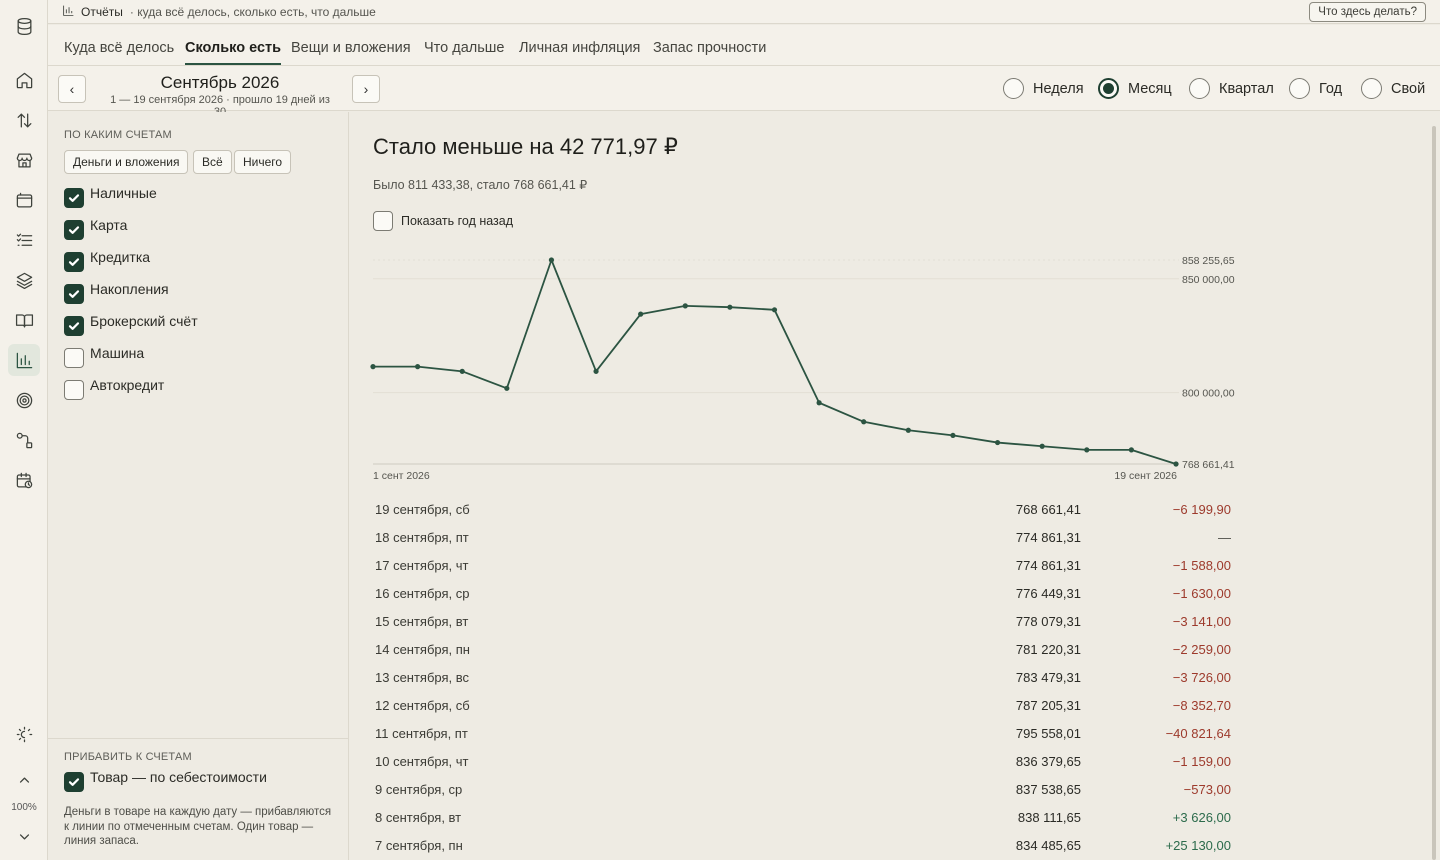  What do you see at coordinates (198, 738) in the screenshot?
I see `panel-divider` at bounding box center [198, 738].